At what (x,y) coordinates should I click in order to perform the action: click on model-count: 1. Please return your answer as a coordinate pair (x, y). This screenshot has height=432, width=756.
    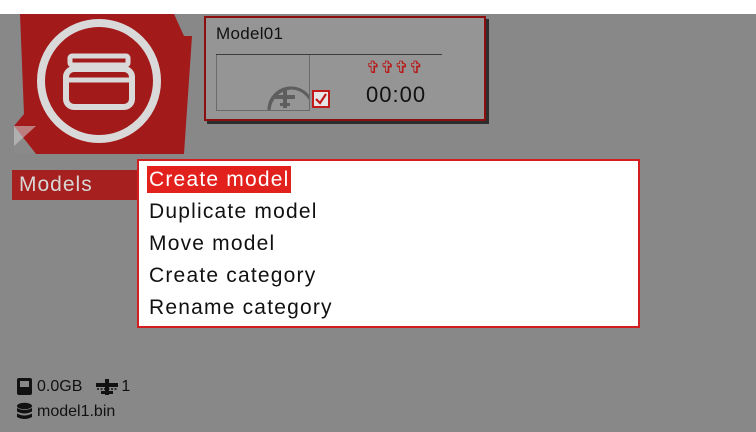
    Looking at the image, I should click on (126, 386).